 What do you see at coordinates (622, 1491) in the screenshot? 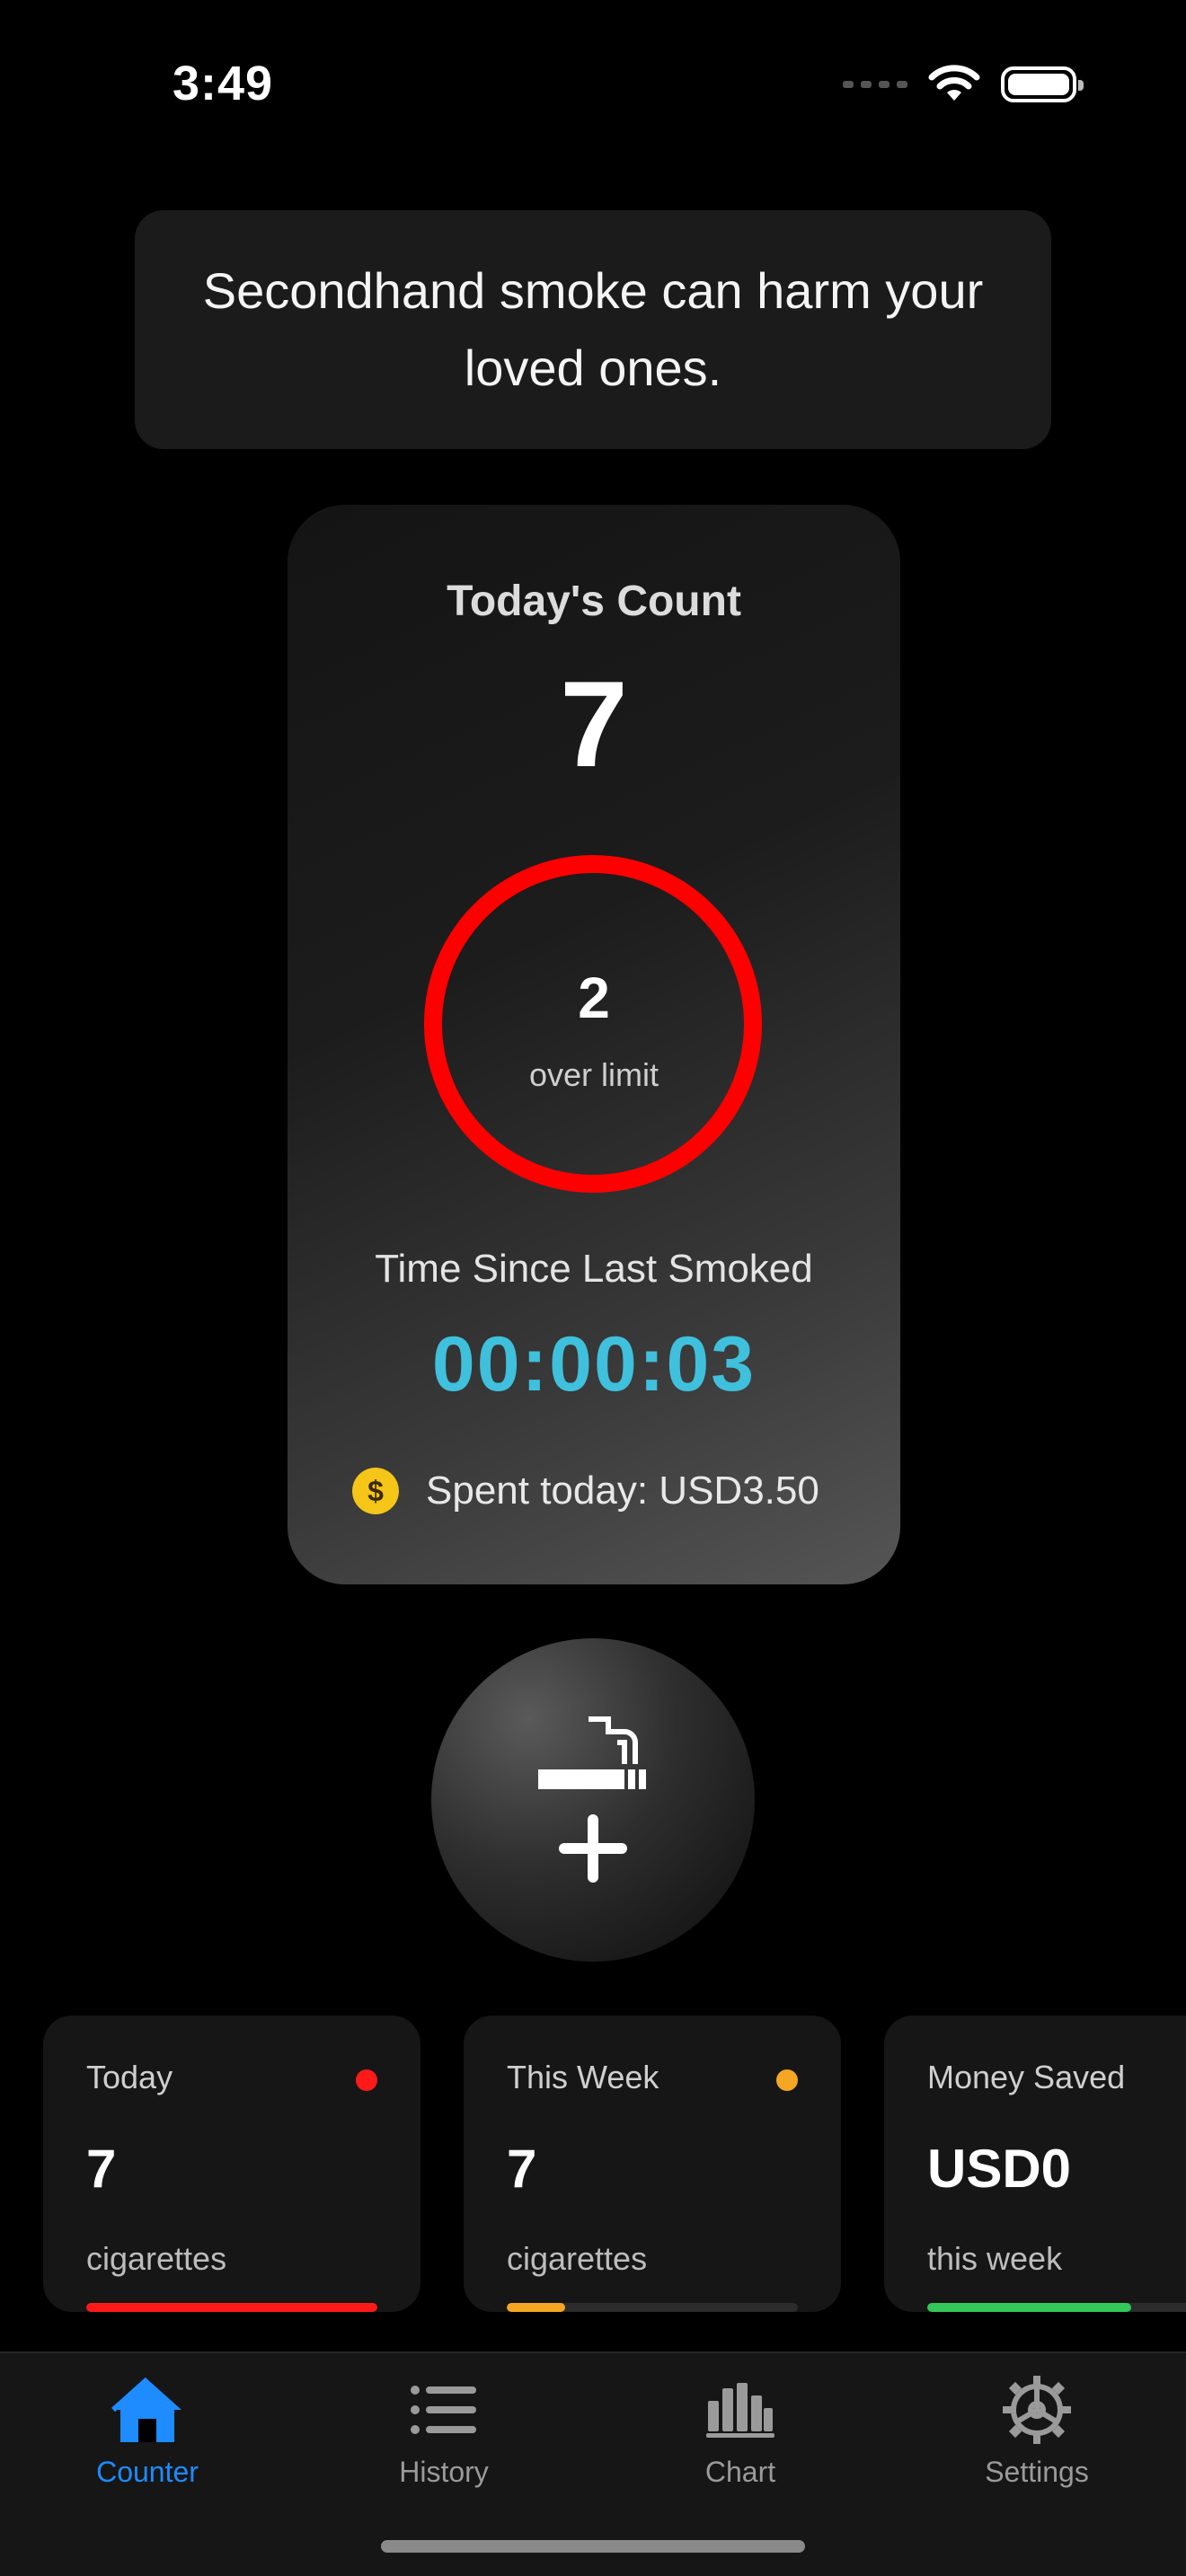
I see `spent-today-text: Spent today: USD3.50` at bounding box center [622, 1491].